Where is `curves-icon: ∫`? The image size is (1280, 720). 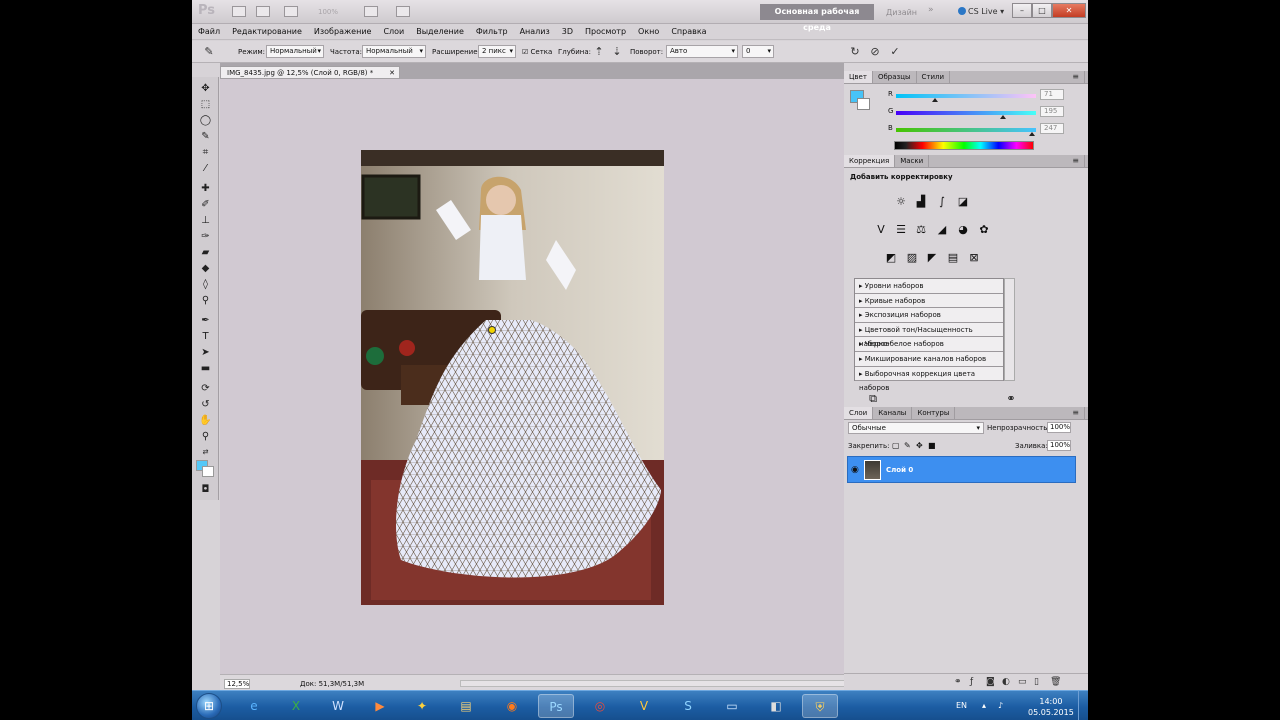 curves-icon: ∫ is located at coordinates (942, 202).